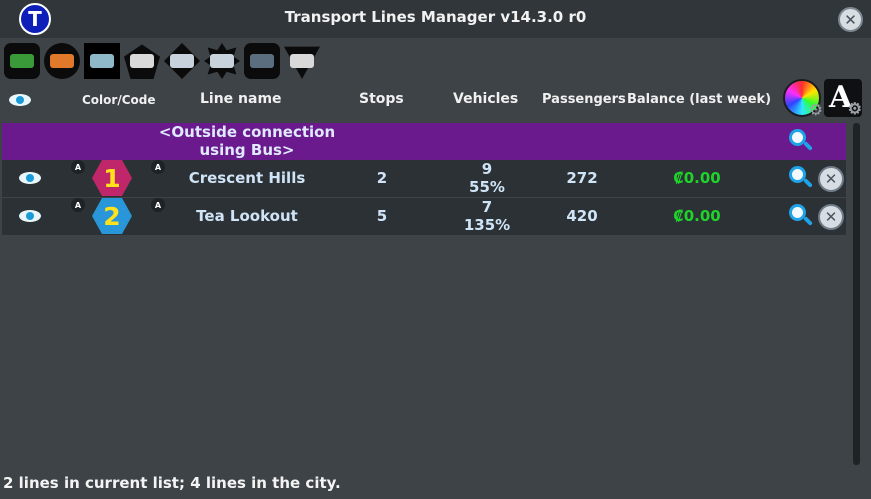 This screenshot has width=871, height=499. Describe the element at coordinates (424, 216) in the screenshot. I see `line-row: A 2 A Tea Lookout 5 7 135% 420 ₡0.00 ✕` at that location.